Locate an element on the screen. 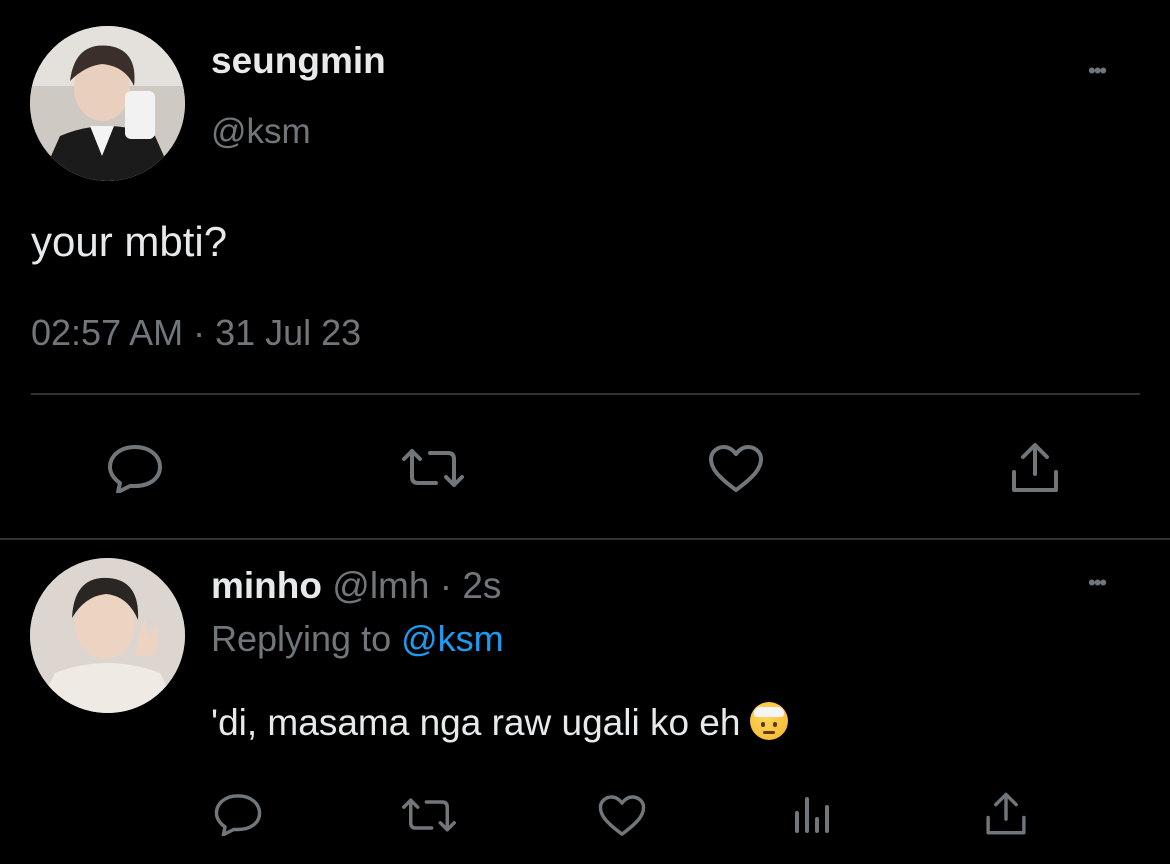 This screenshot has width=1170, height=864. reply-reply-icon is located at coordinates (238, 814).